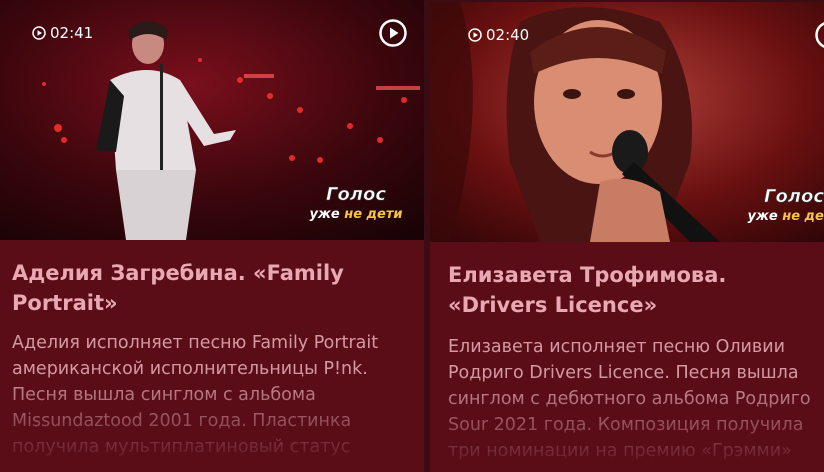 The image size is (824, 472). I want to click on video-duration: 02:41, so click(62, 33).